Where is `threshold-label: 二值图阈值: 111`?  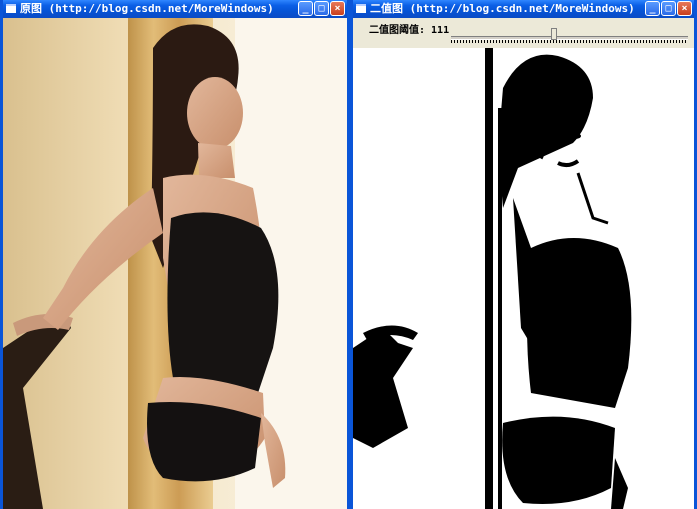 threshold-label: 二值图阈值: 111 is located at coordinates (409, 30).